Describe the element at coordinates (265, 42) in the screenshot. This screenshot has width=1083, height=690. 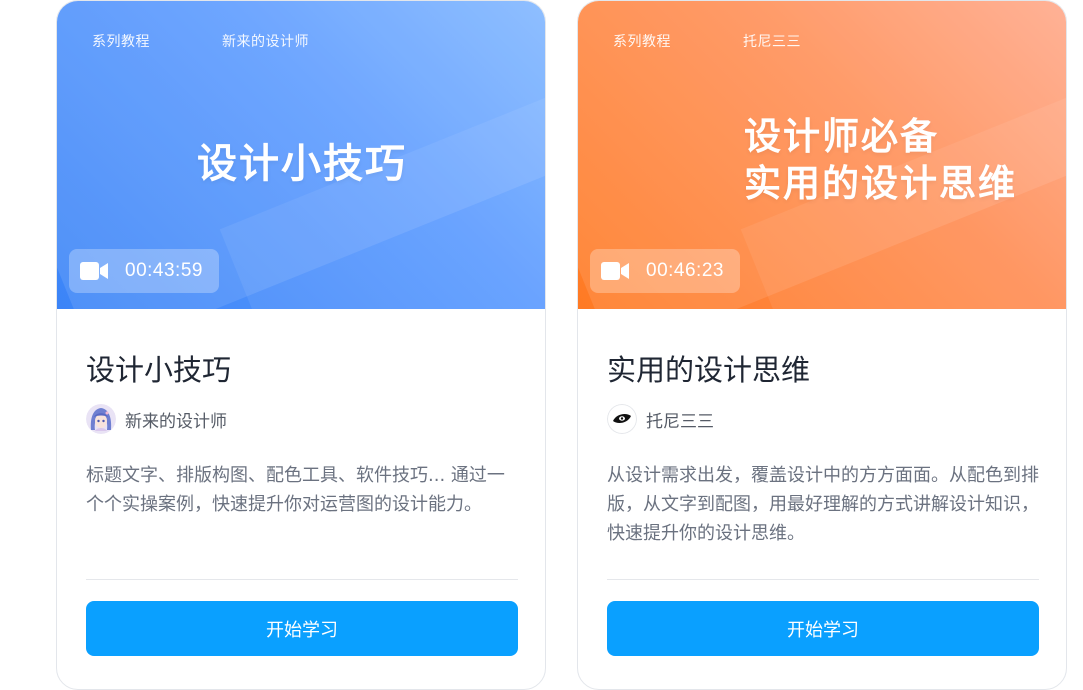
I see `cover-author-tag: 新来的设计师` at that location.